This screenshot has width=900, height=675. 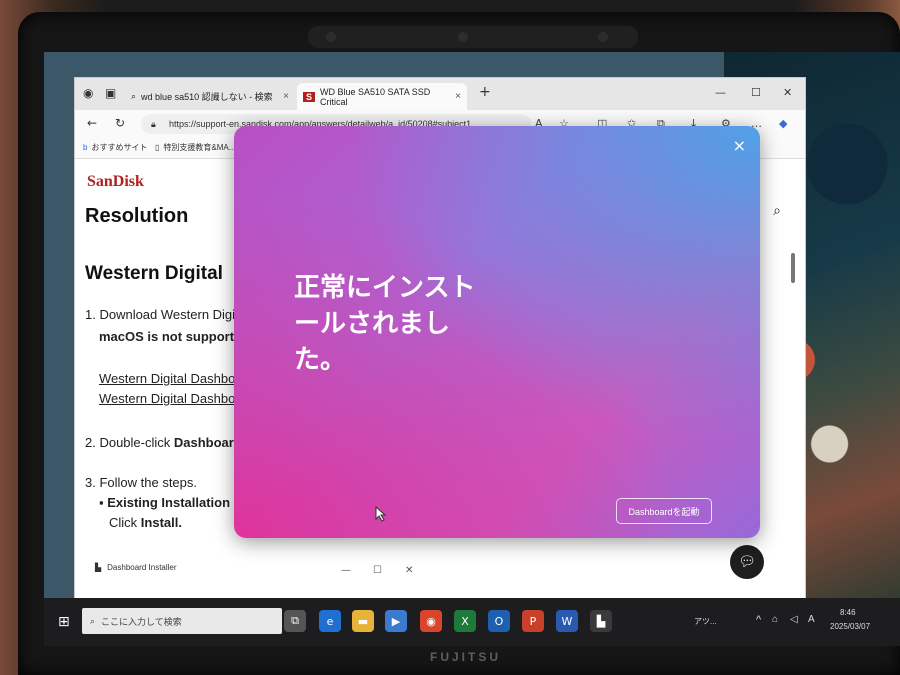 I want to click on volume-icon: ◁, so click(x=794, y=619).